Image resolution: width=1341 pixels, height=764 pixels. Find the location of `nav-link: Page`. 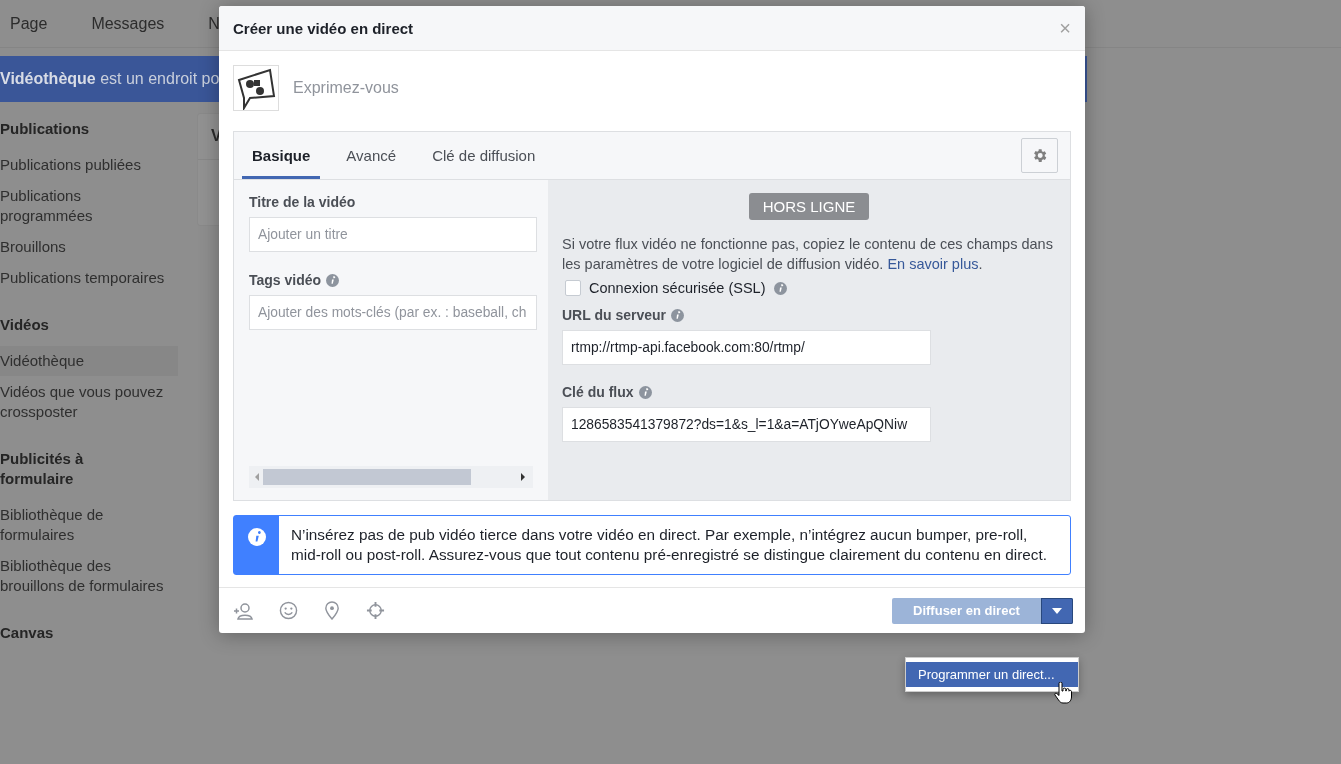

nav-link: Page is located at coordinates (29, 23).